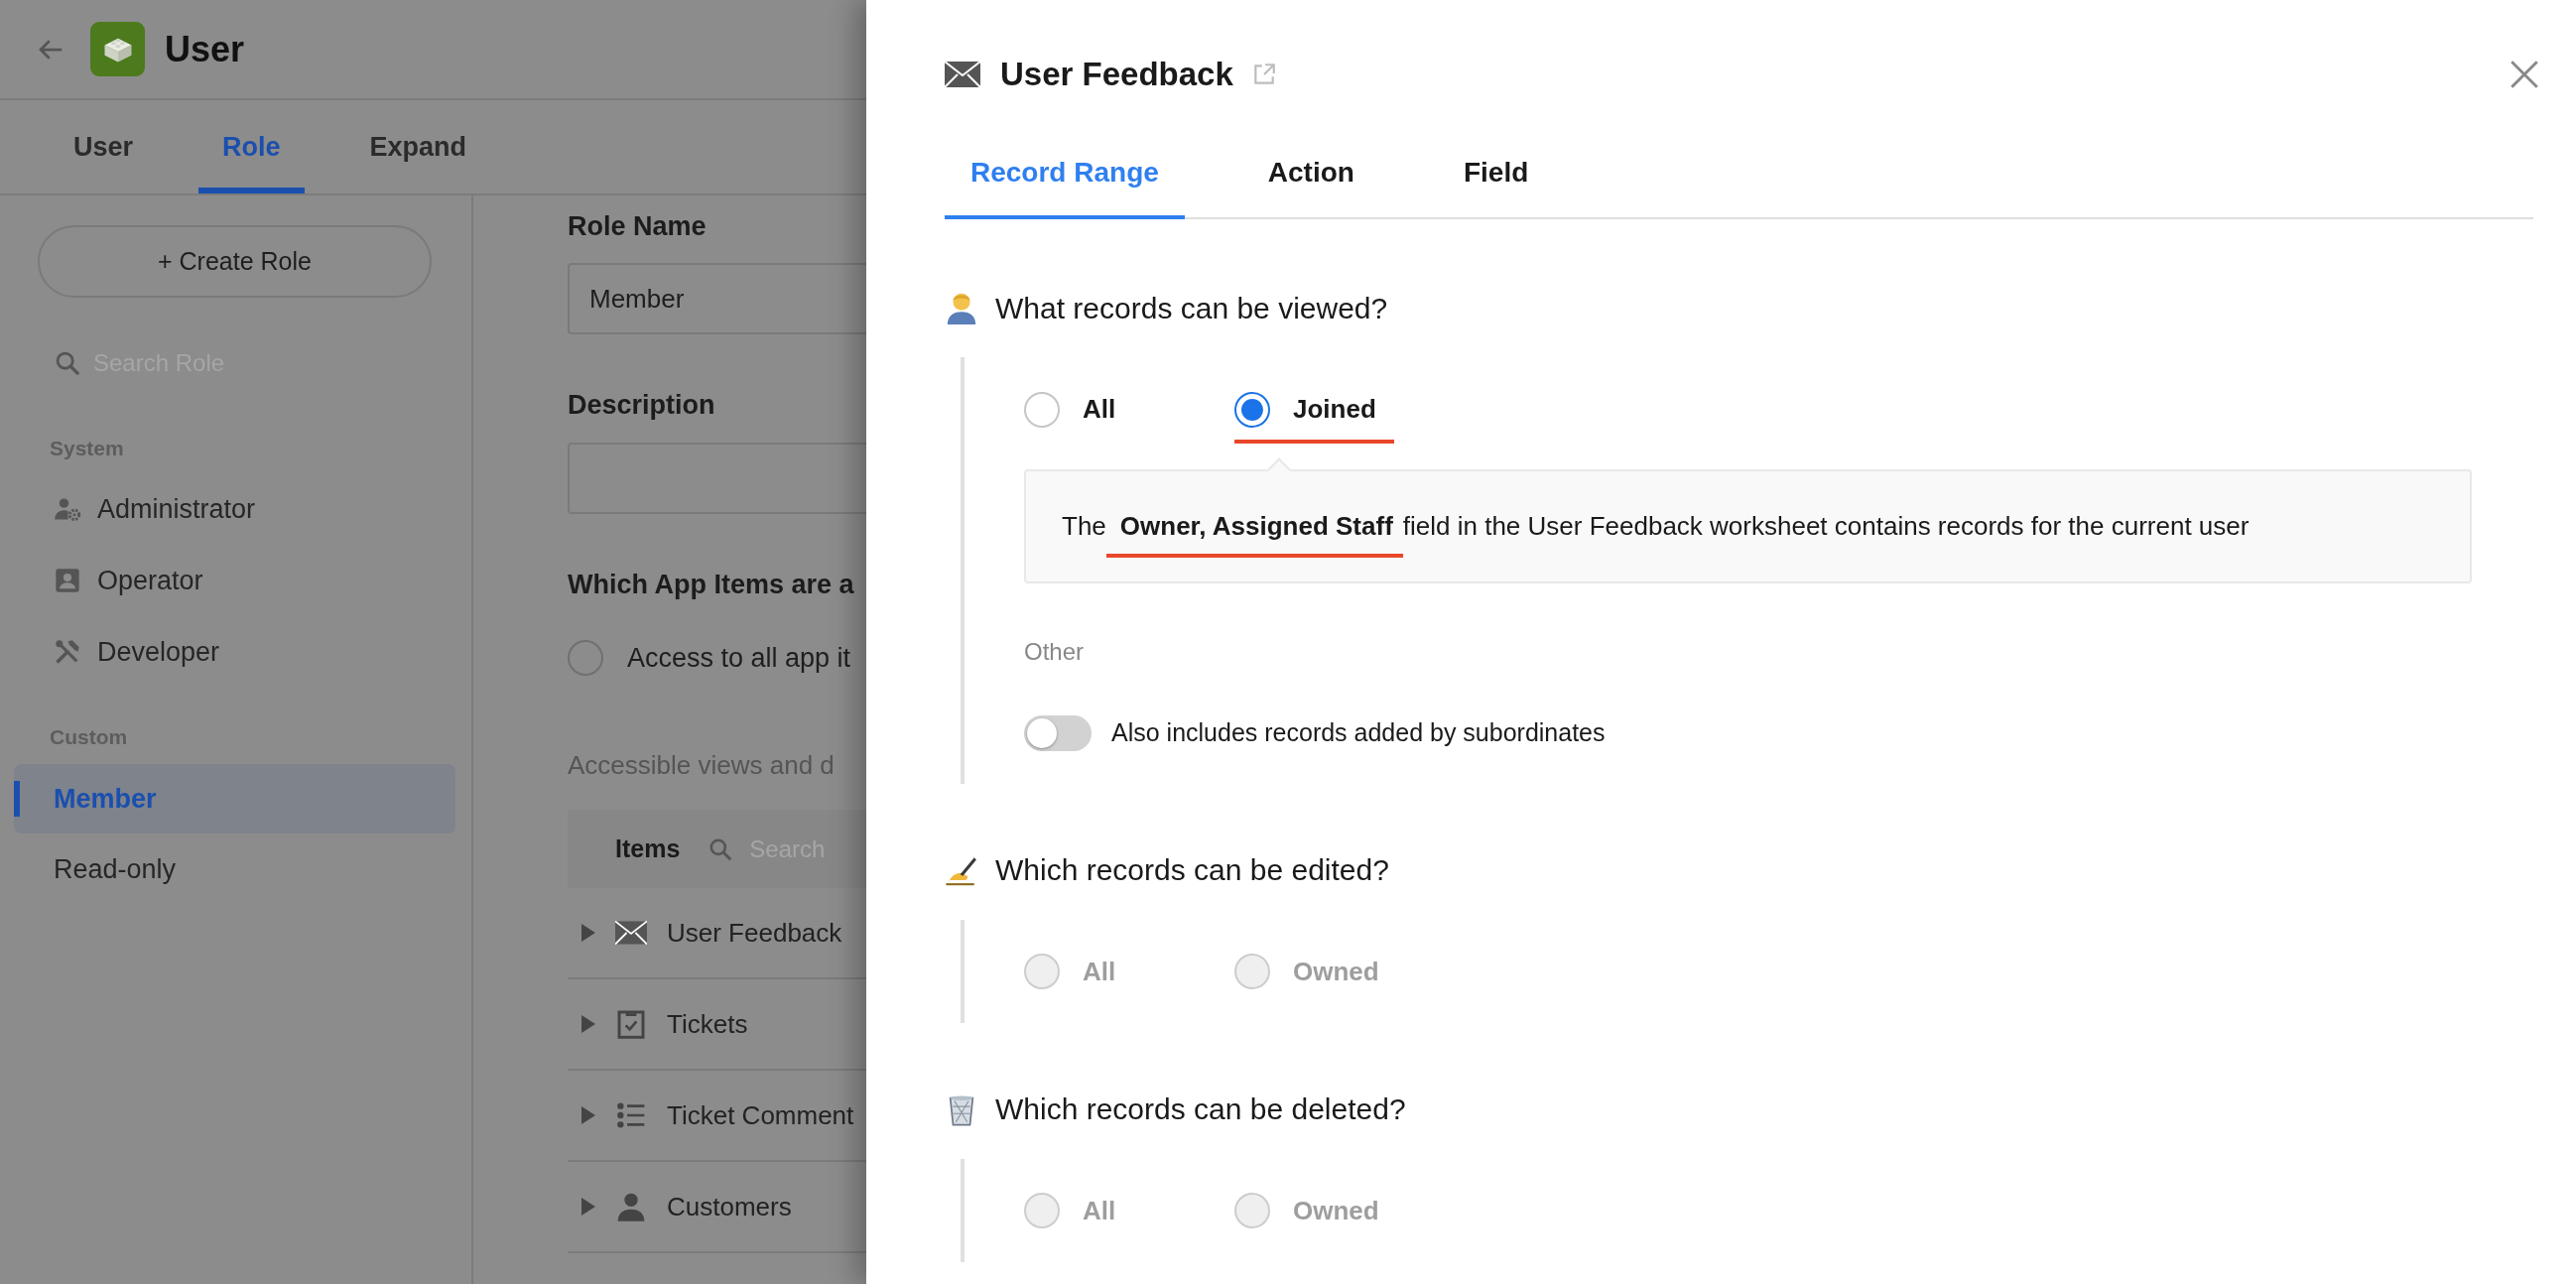  I want to click on radio-label: Access to all app it, so click(739, 658).